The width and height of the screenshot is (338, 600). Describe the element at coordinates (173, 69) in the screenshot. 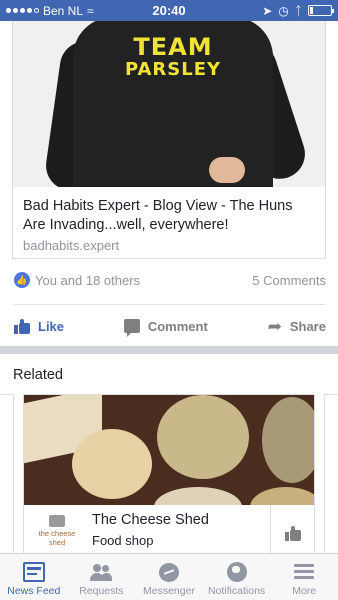

I see `shirt-text-line2: PARSLEY` at that location.